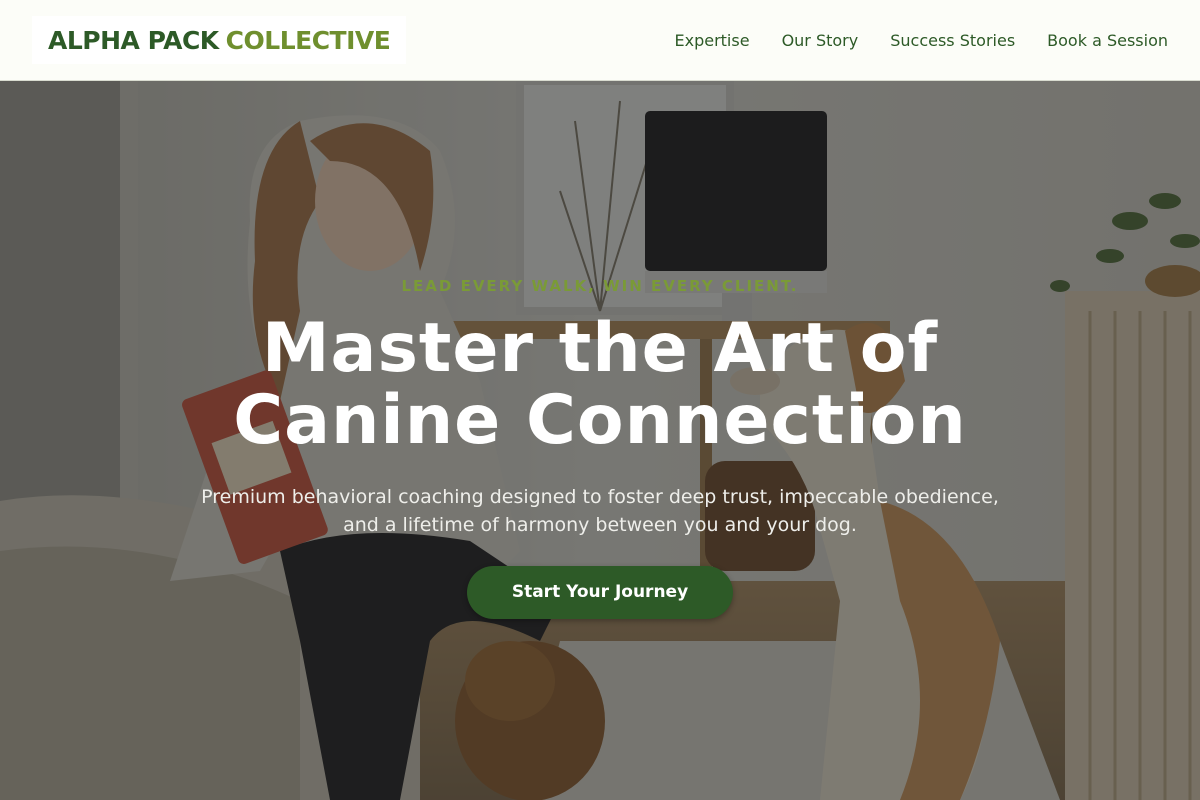  I want to click on hero-headline-line-2: Canine Connection, so click(600, 420).